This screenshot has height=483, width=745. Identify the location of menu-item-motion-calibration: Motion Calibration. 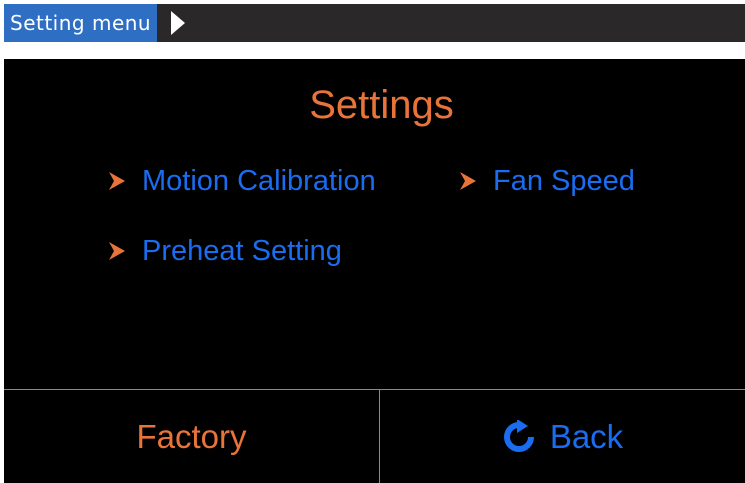
(242, 181).